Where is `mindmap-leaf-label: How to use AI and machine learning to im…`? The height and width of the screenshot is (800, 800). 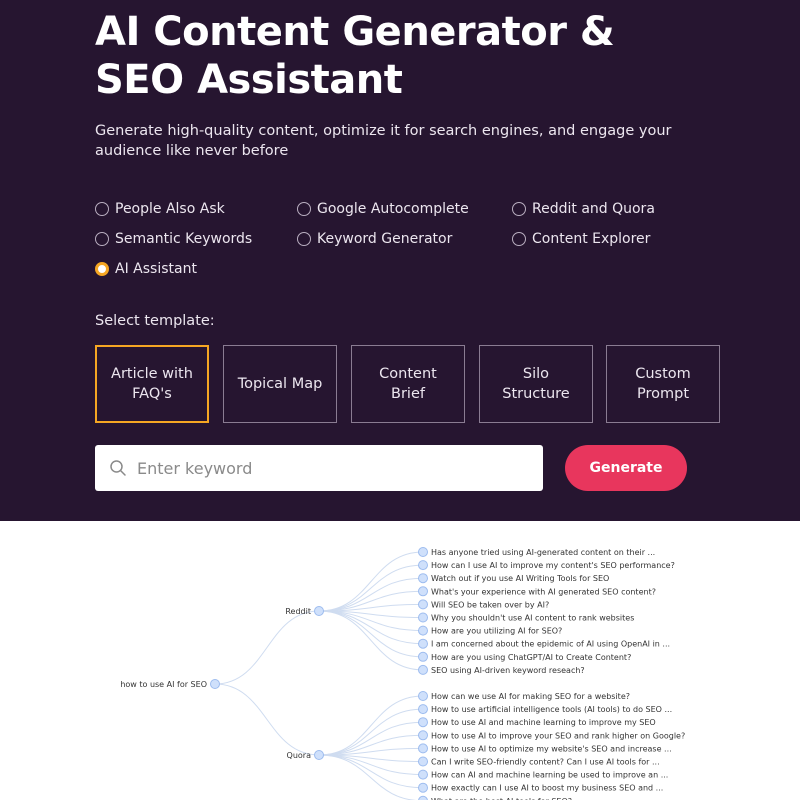
mindmap-leaf-label: How to use AI and machine learning to im… is located at coordinates (543, 722).